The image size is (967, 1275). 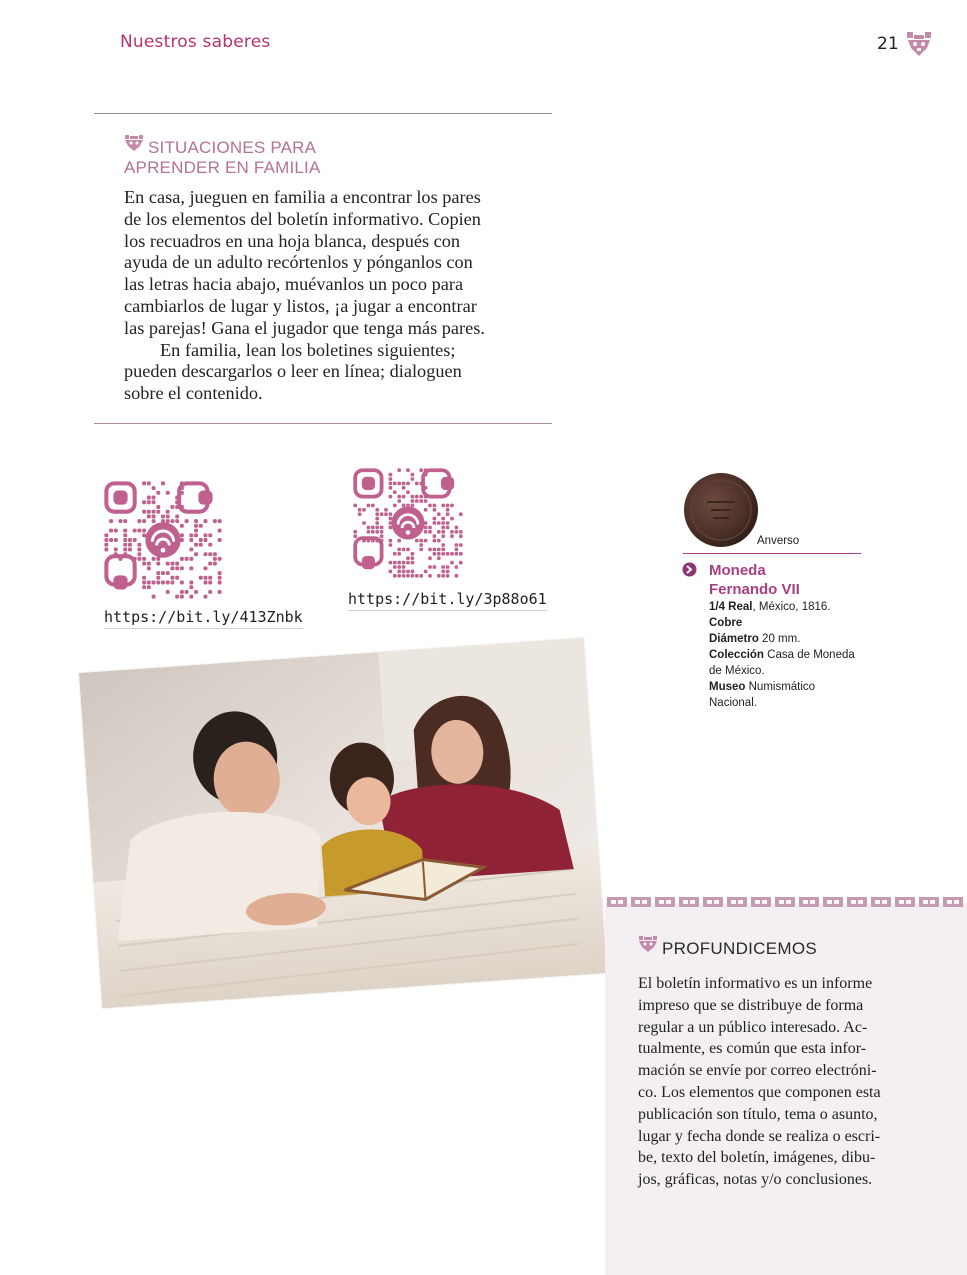 I want to click on text-line: co. Los elementos que componen esta, so click(x=759, y=1092).